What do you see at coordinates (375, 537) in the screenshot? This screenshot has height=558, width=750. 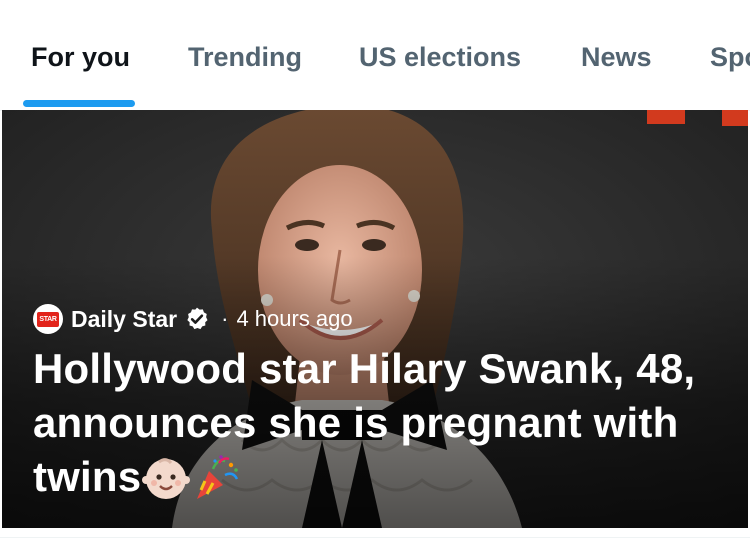 I see `feed-divider` at bounding box center [375, 537].